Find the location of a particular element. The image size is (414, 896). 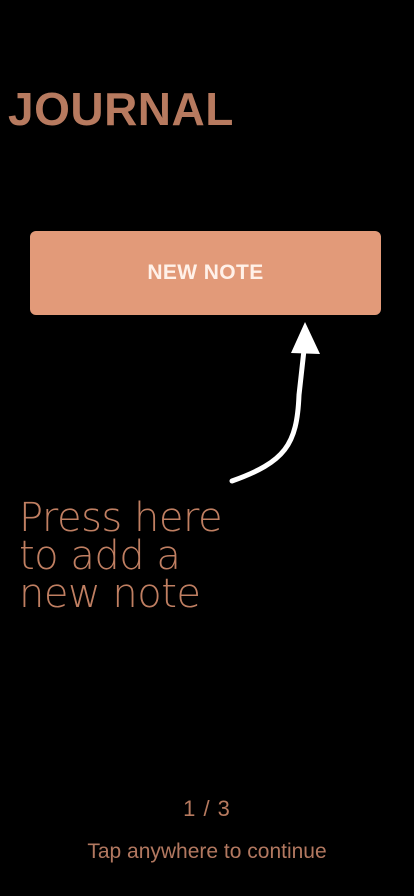

new-note-button: NEW NOTE is located at coordinates (205, 273).